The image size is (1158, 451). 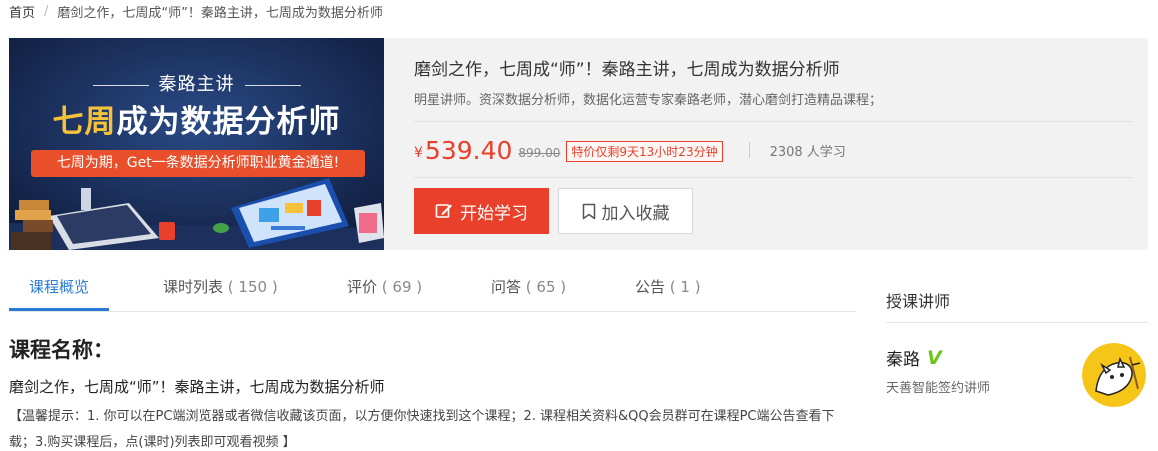 I want to click on tab-label: 课时列表, so click(x=193, y=287).